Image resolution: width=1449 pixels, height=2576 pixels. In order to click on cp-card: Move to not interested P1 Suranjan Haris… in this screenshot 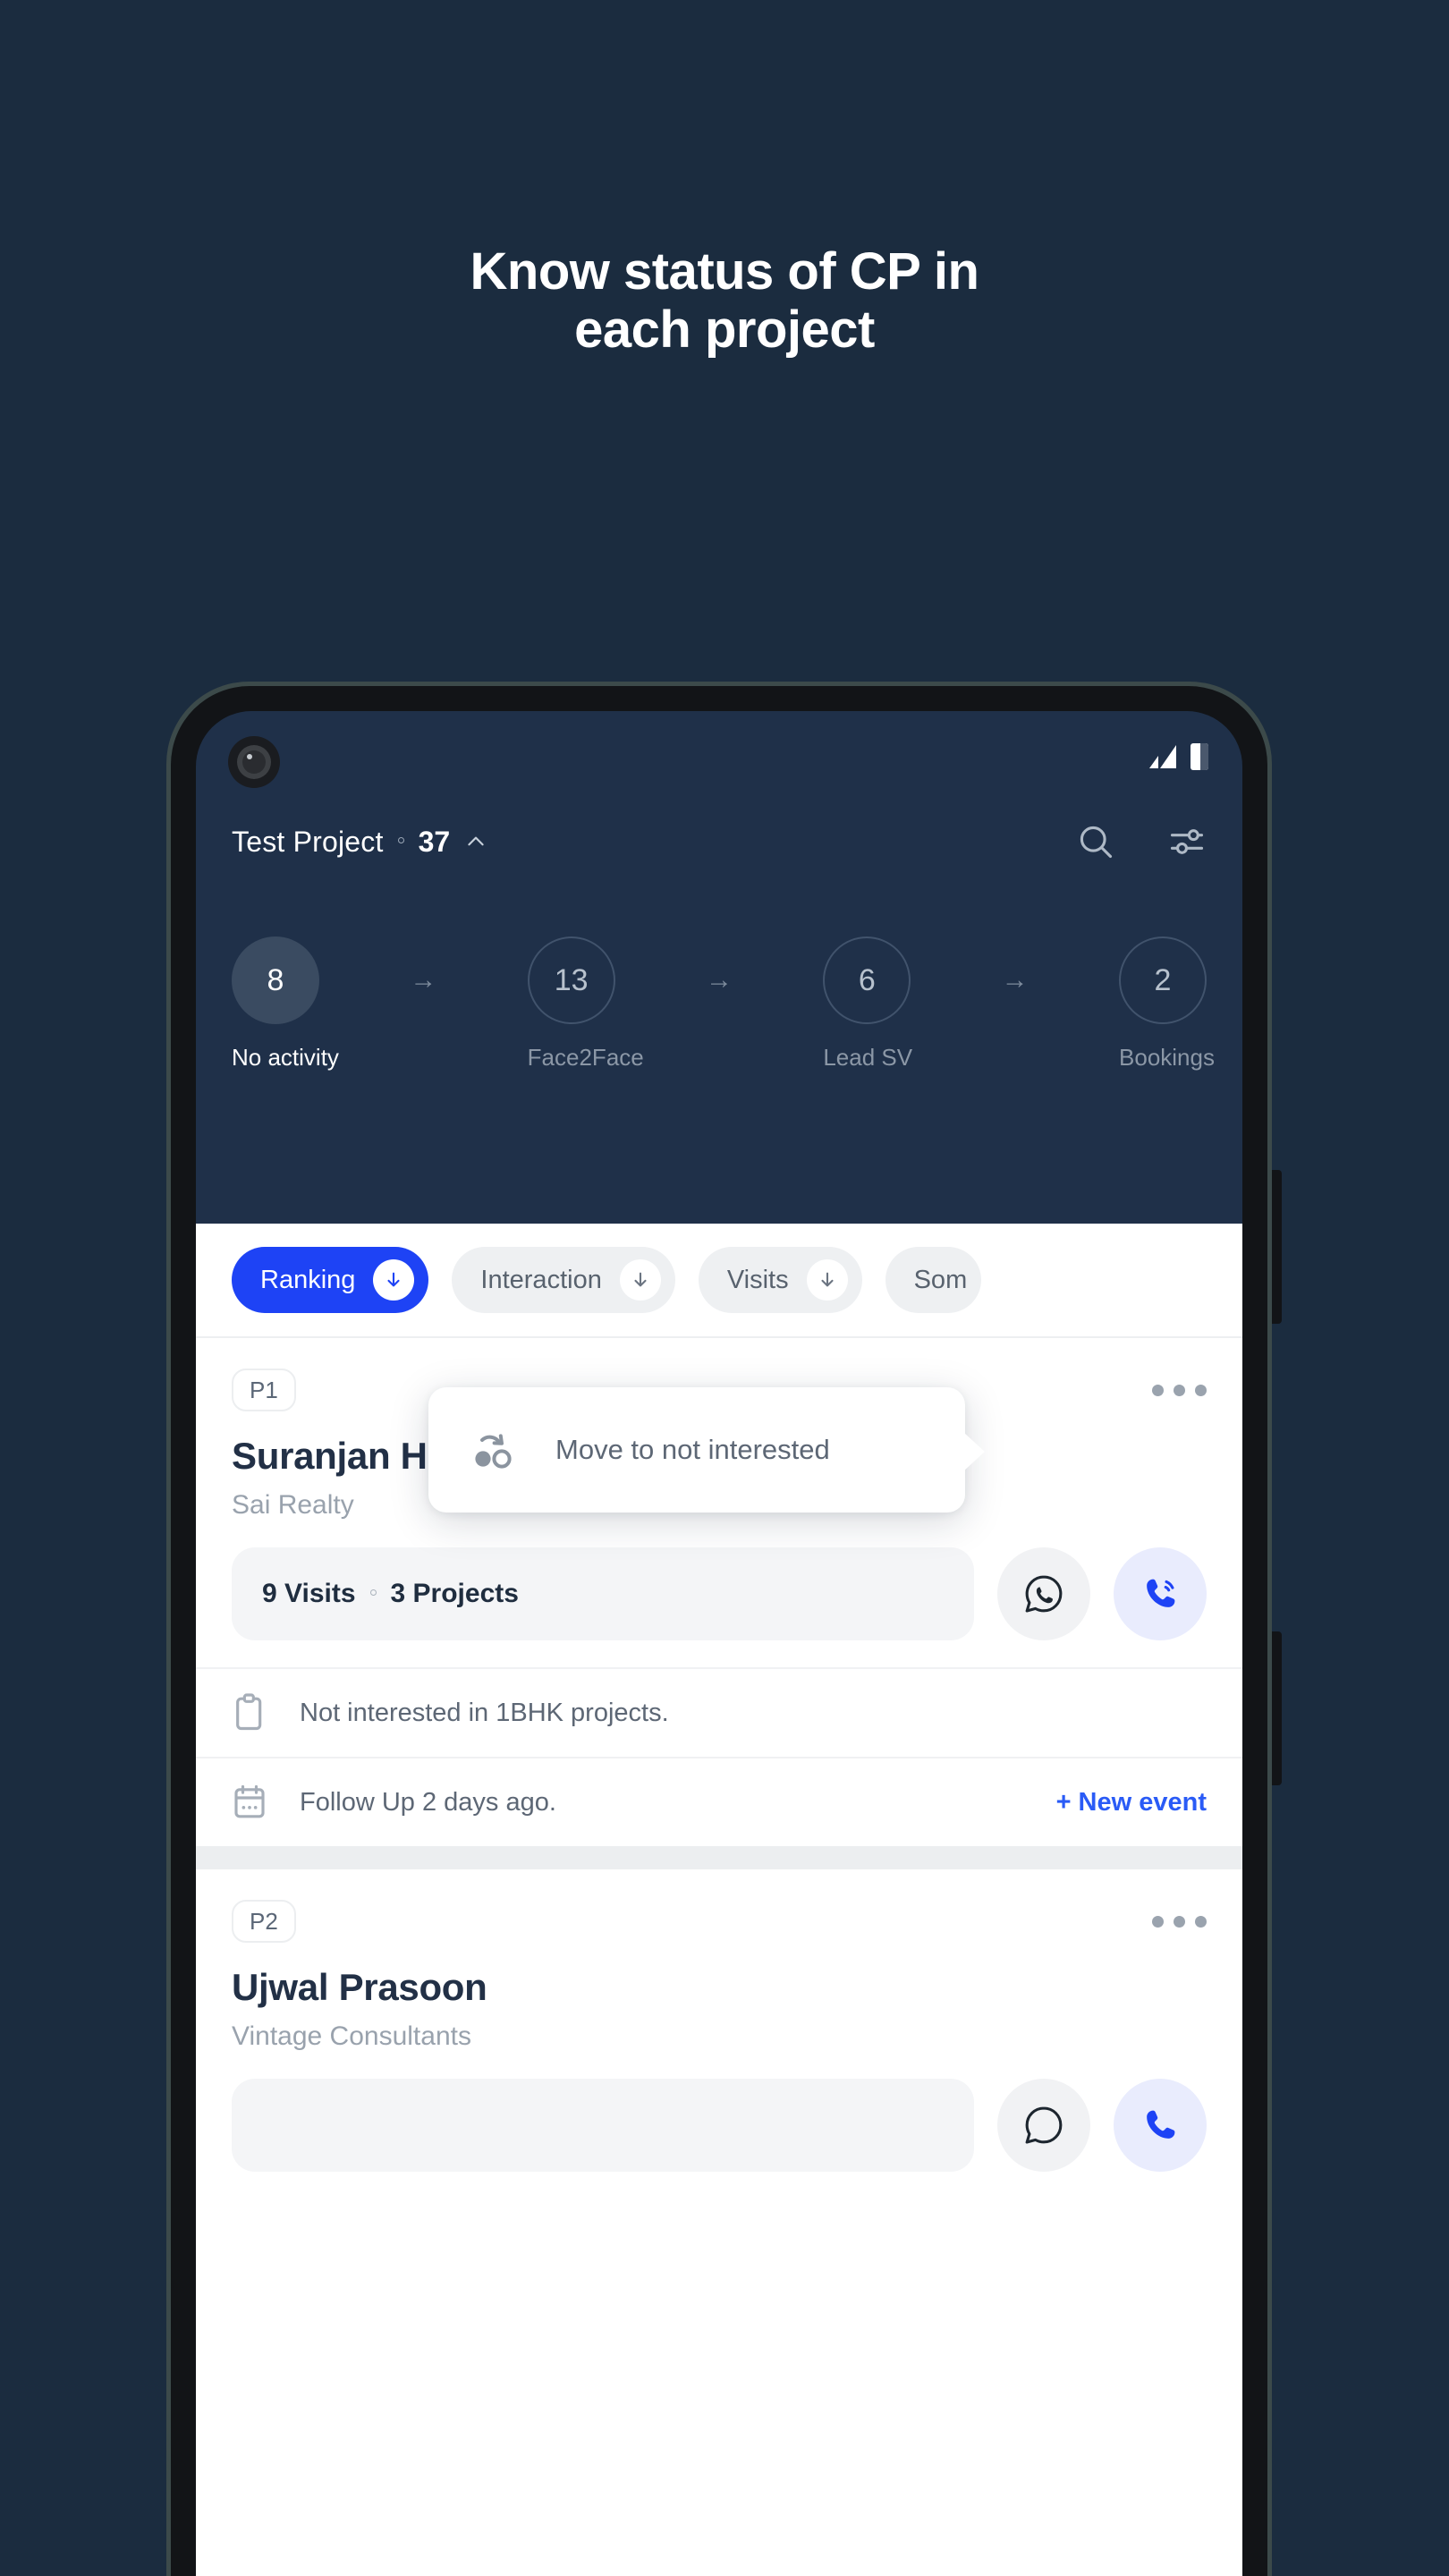, I will do `click(719, 1592)`.